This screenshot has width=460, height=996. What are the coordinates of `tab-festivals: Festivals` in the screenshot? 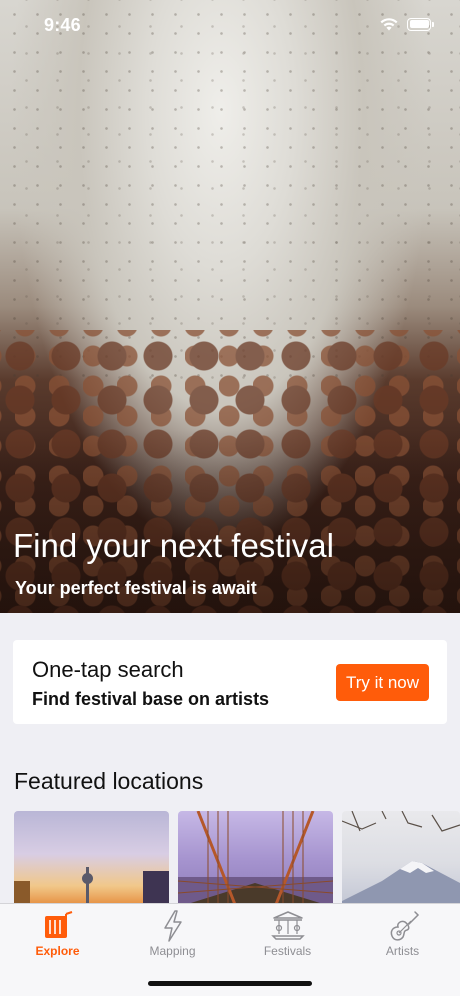 It's located at (287, 939).